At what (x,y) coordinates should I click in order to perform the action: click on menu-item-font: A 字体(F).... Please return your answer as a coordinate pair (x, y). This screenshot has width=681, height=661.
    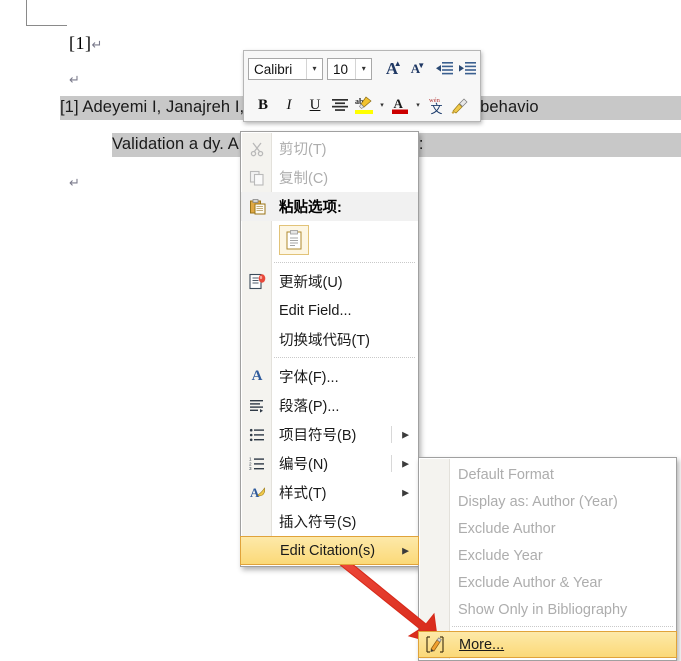
    Looking at the image, I should click on (329, 376).